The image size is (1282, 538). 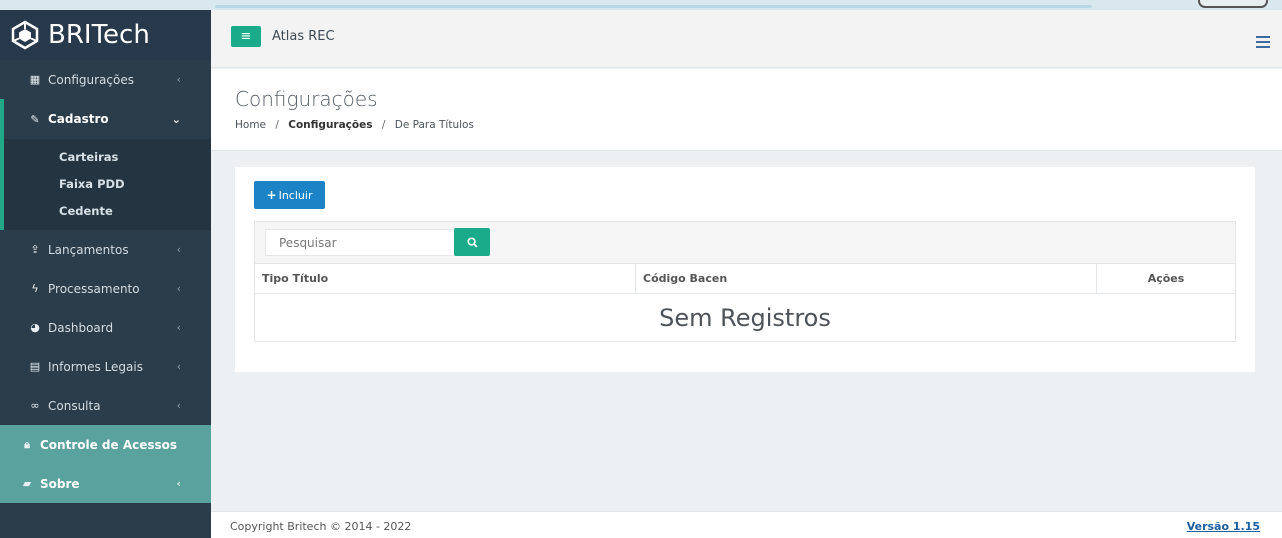 I want to click on pie-chart-icon: ◕, so click(x=35, y=327).